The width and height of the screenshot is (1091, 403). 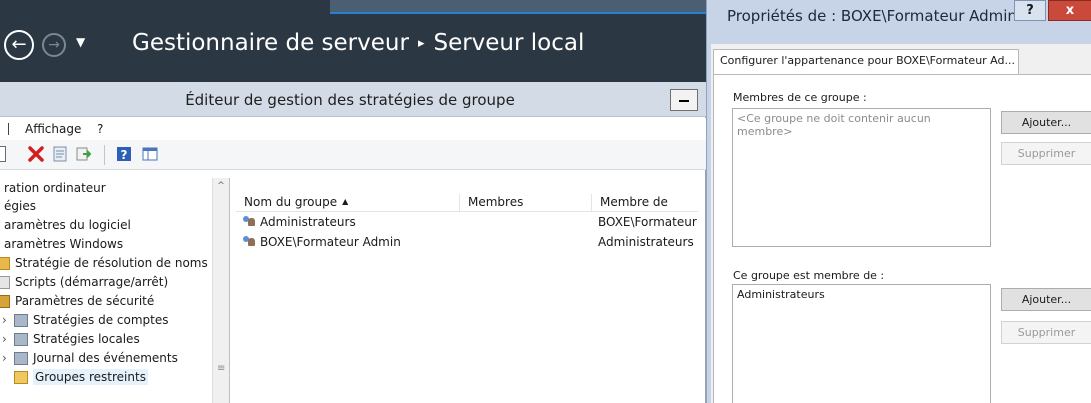 I want to click on tree-item: égies, so click(x=20, y=206).